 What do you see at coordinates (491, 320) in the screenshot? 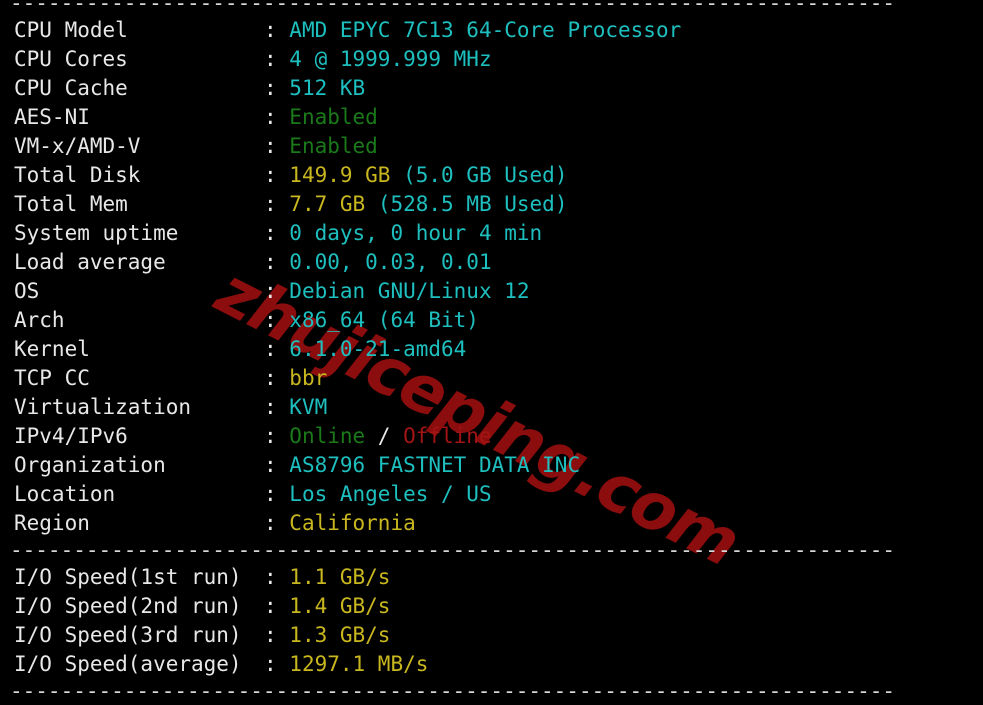
I see `info-row: Arch: x86_64 (64 Bit)` at bounding box center [491, 320].